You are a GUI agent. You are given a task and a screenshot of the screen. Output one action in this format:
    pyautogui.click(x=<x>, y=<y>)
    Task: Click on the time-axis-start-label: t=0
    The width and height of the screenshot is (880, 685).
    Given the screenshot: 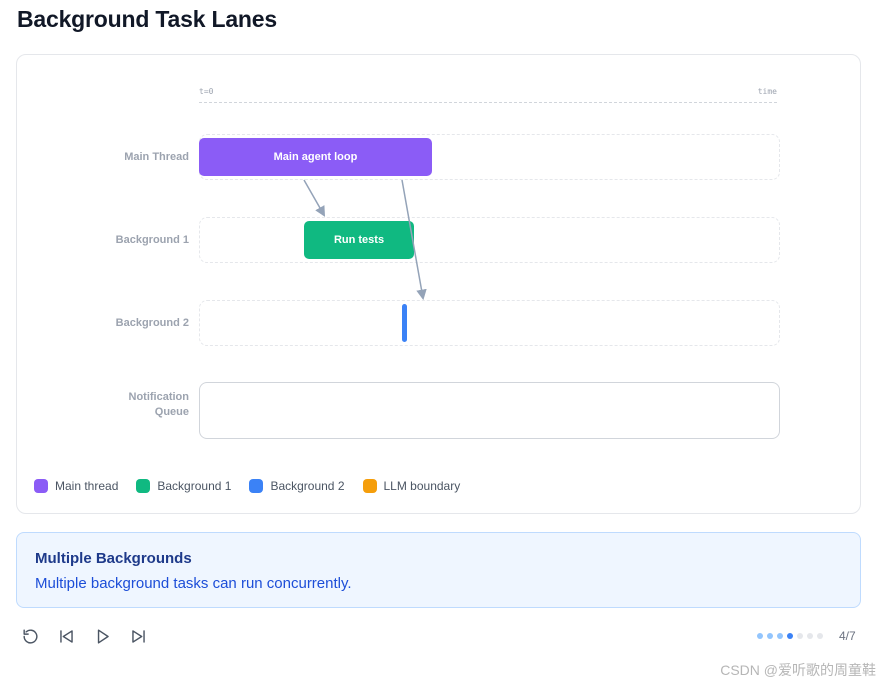 What is the action you would take?
    pyautogui.click(x=206, y=91)
    